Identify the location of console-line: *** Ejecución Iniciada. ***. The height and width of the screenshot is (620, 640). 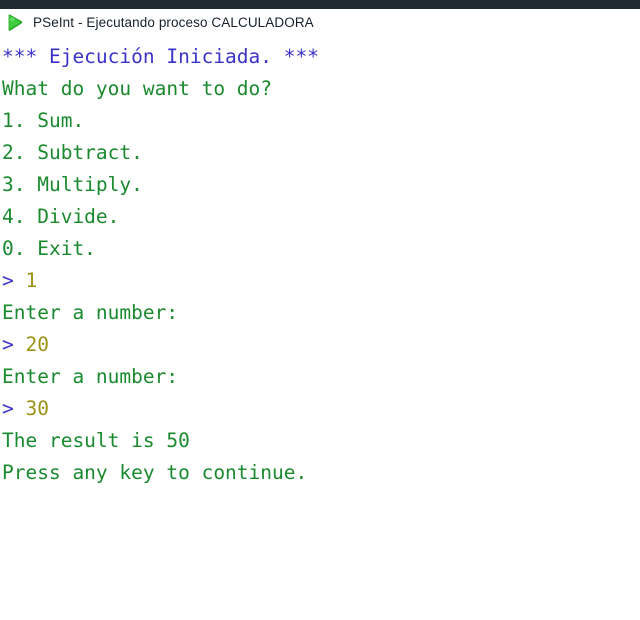
(160, 56).